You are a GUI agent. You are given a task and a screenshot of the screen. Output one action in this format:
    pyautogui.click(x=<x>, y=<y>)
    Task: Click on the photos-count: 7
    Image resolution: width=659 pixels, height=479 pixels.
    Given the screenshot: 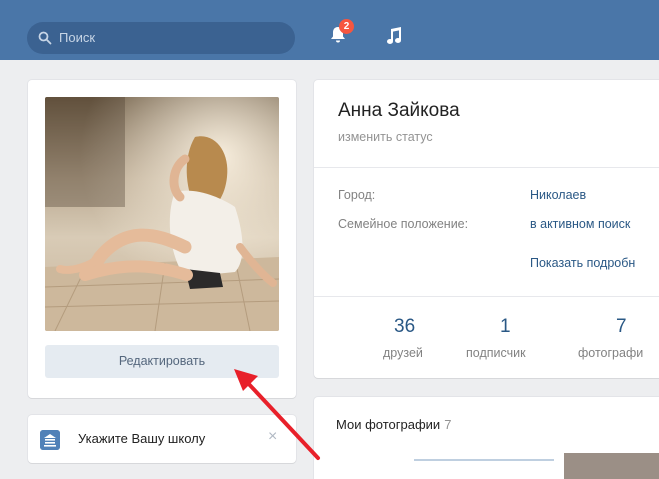 What is the action you would take?
    pyautogui.click(x=621, y=327)
    